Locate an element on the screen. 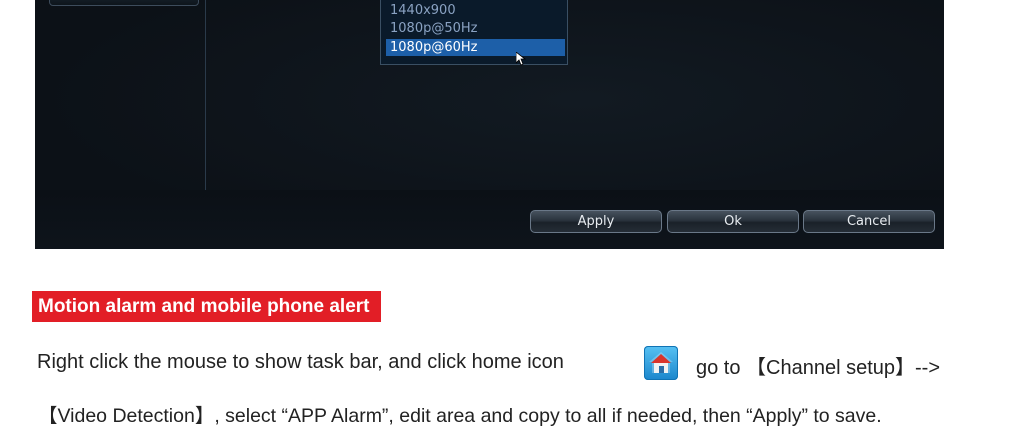 The width and height of the screenshot is (1012, 433). home-icon is located at coordinates (661, 363).